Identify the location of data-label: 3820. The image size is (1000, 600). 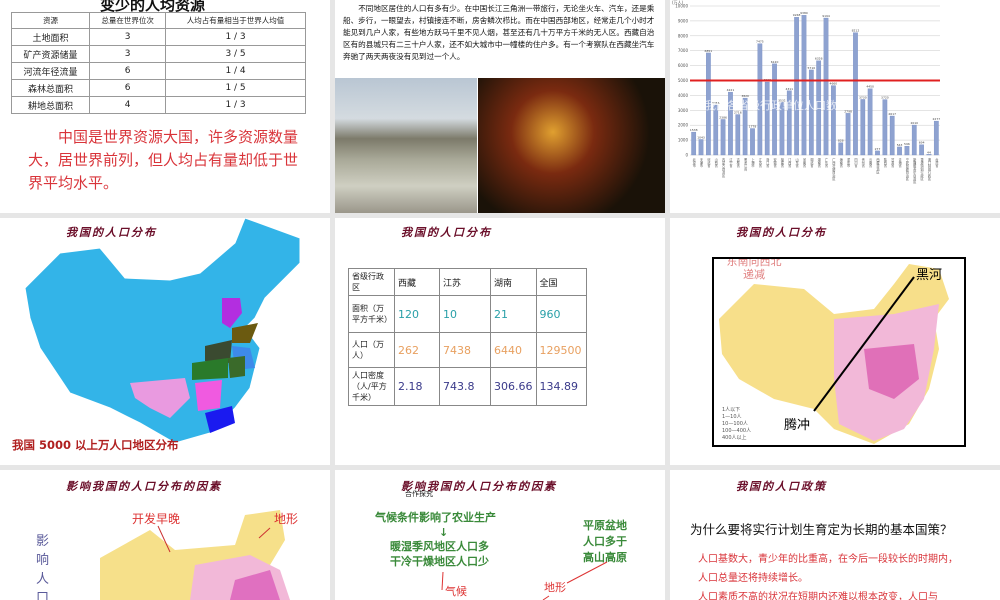
(745, 96).